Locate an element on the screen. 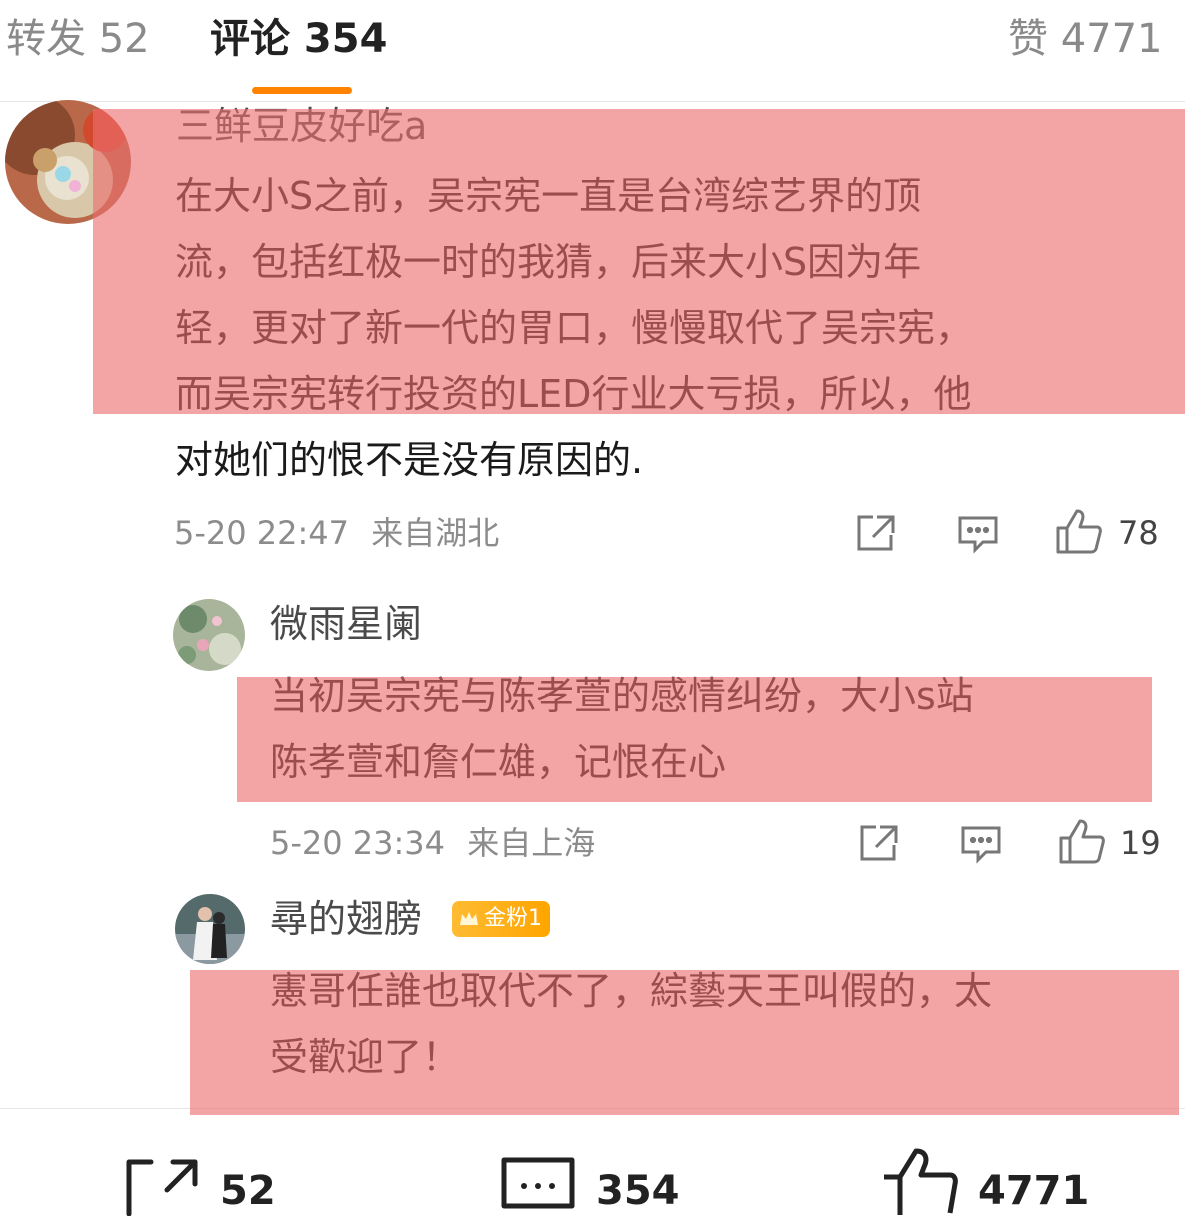  comment-text: 当初吴宗宪与陈孝萱的感情纠纷，大小s站 陈孝萱和詹仁雄，记恨在心 is located at coordinates (622, 729).